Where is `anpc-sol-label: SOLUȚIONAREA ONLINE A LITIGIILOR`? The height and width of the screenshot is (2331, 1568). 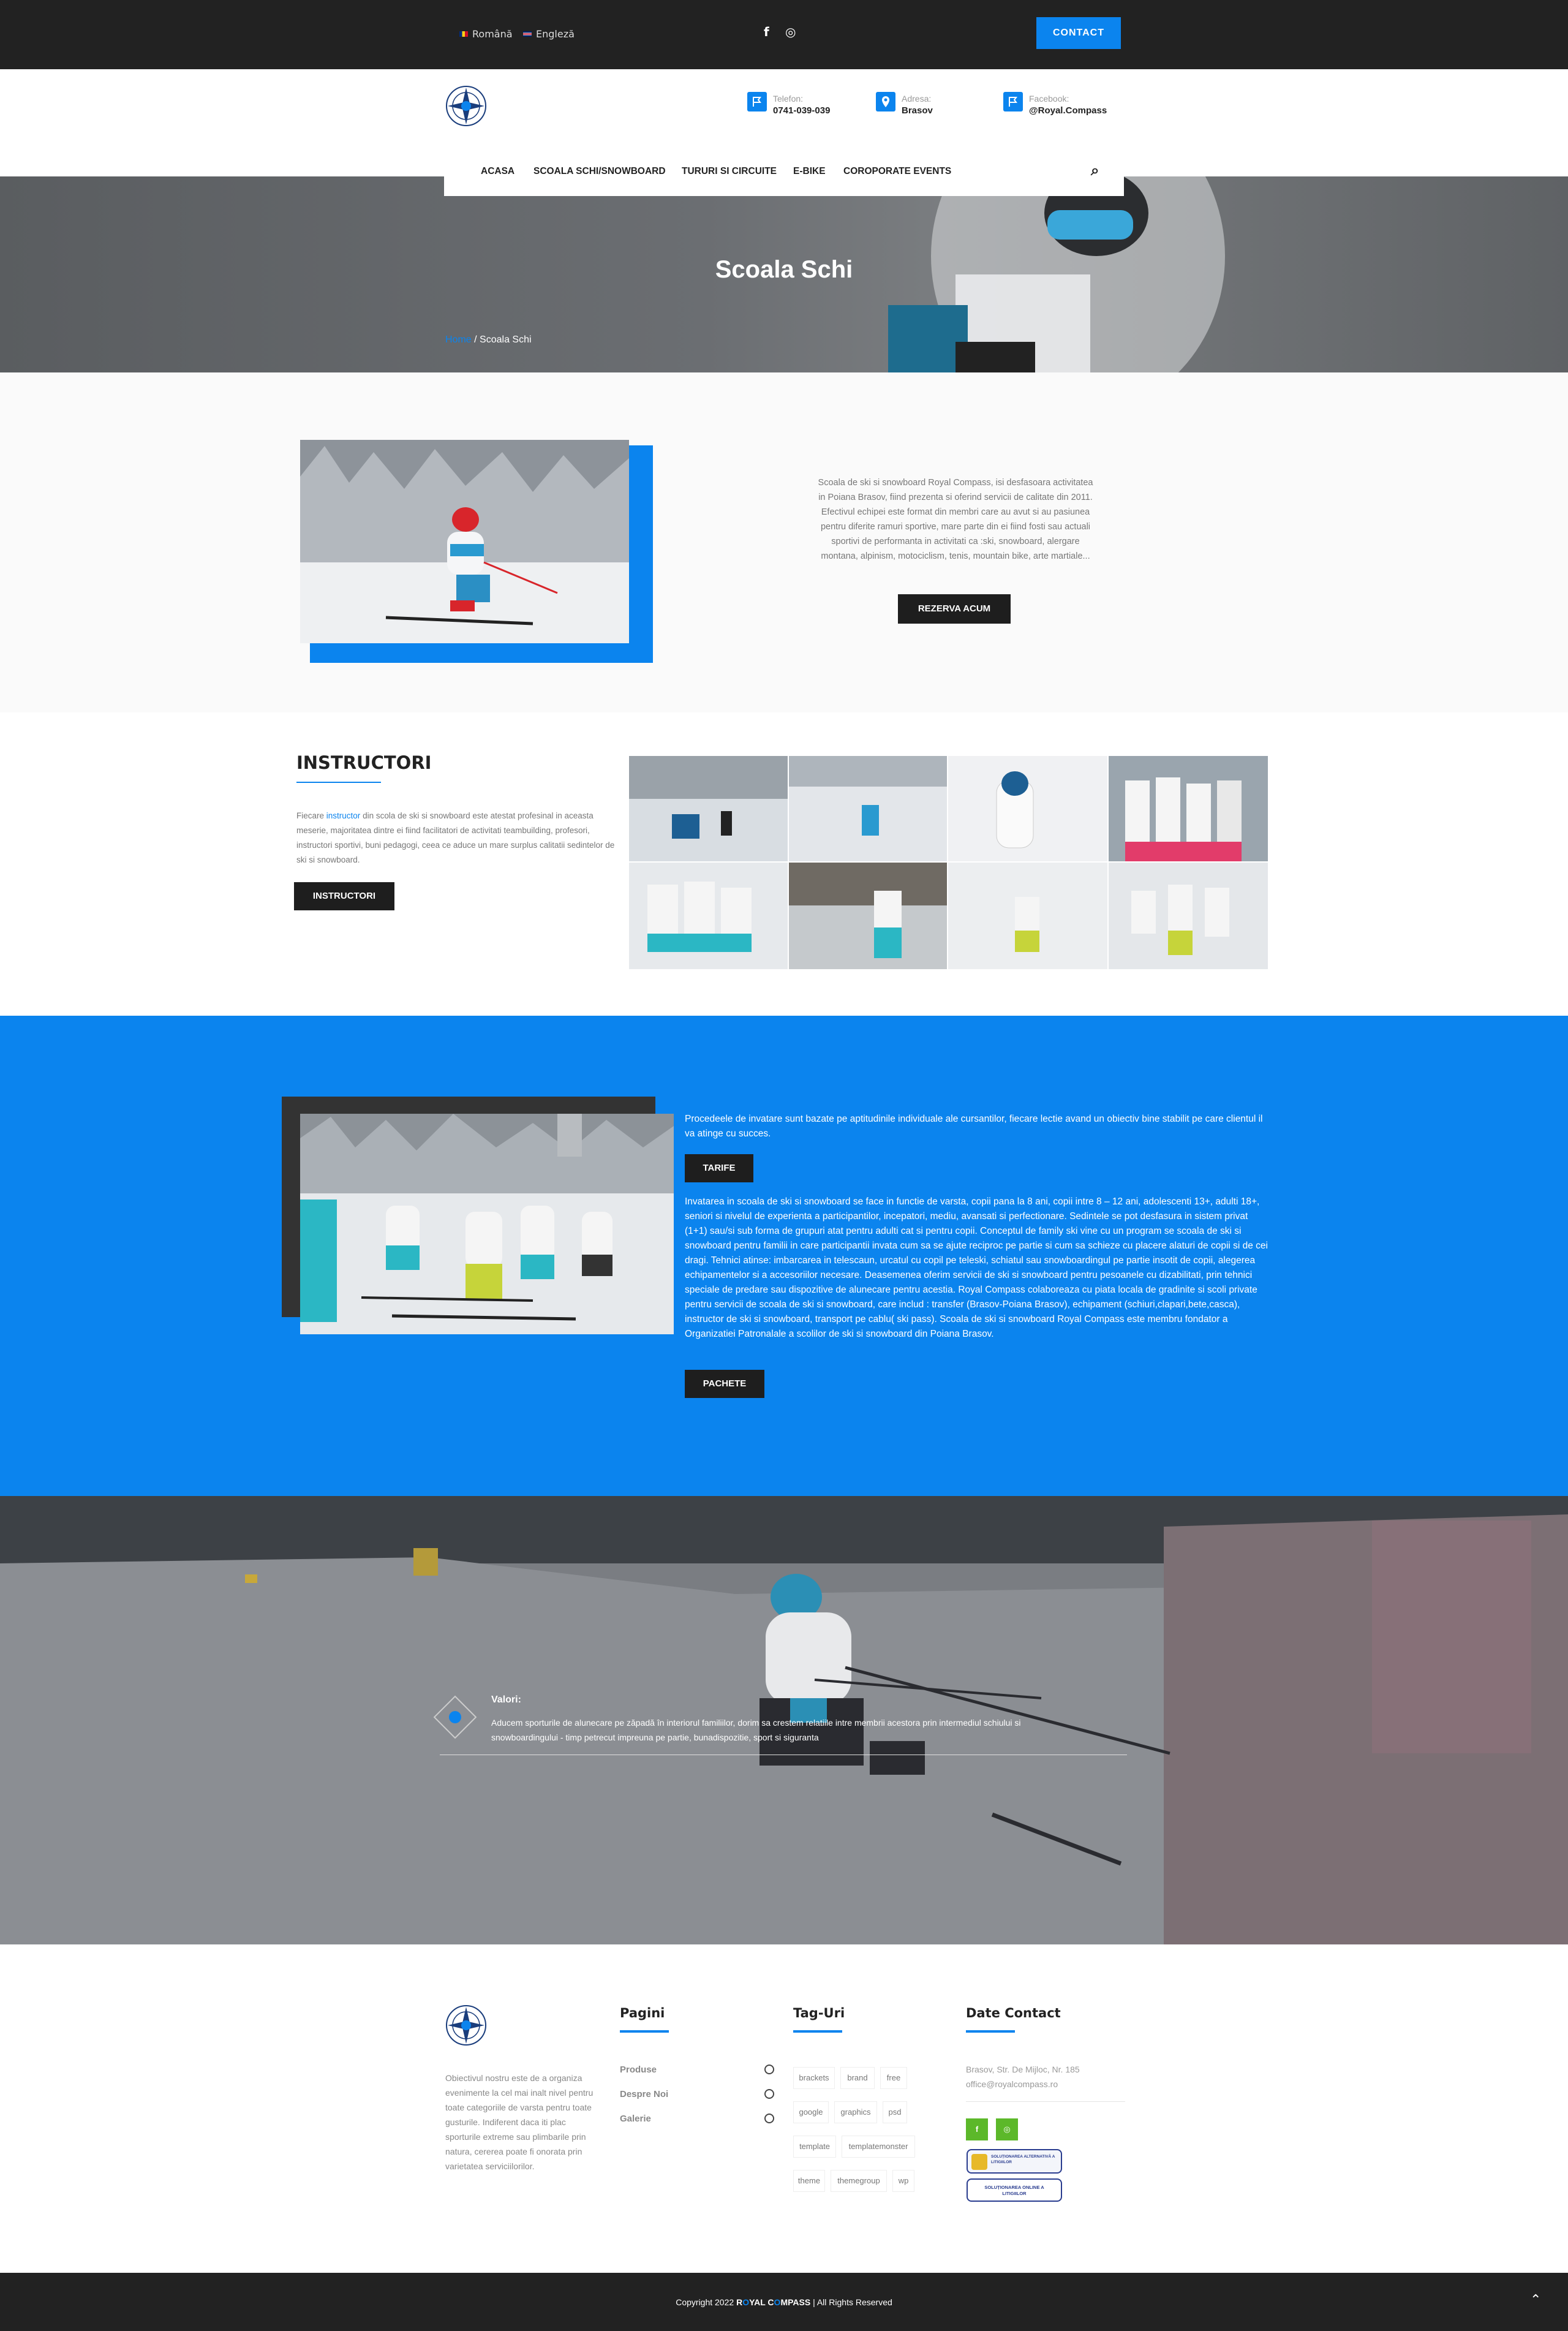
anpc-sol-label: SOLUȚIONAREA ONLINE A LITIGIILOR is located at coordinates (1014, 2190).